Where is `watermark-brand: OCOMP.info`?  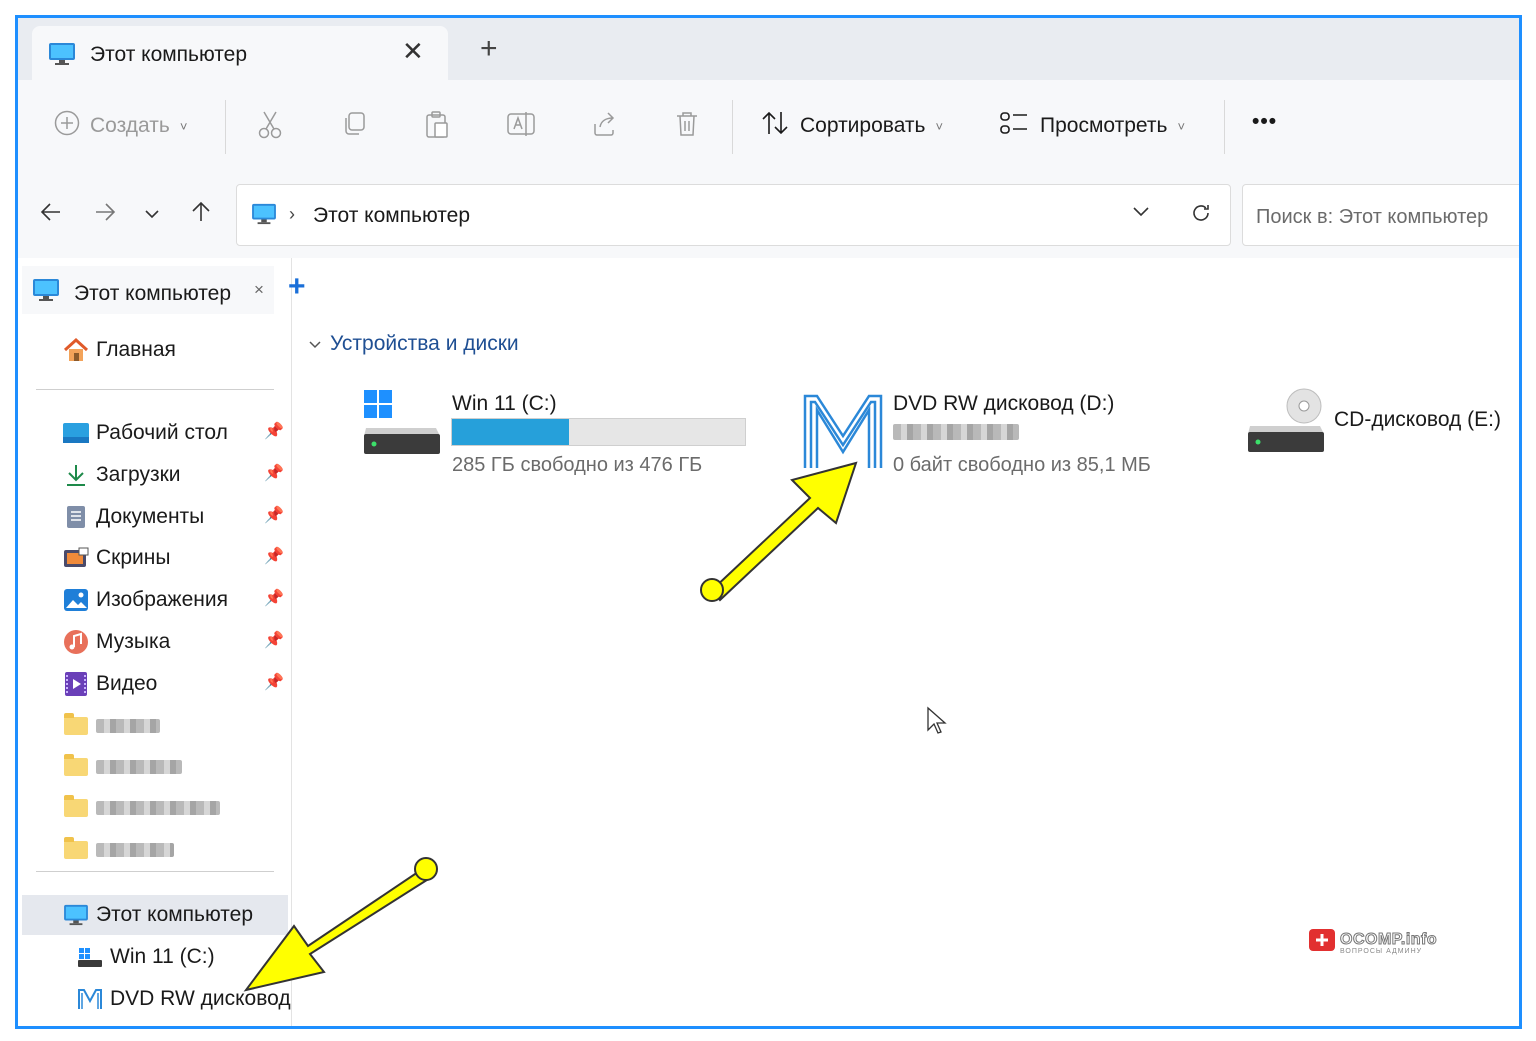 watermark-brand: OCOMP.info is located at coordinates (1388, 939).